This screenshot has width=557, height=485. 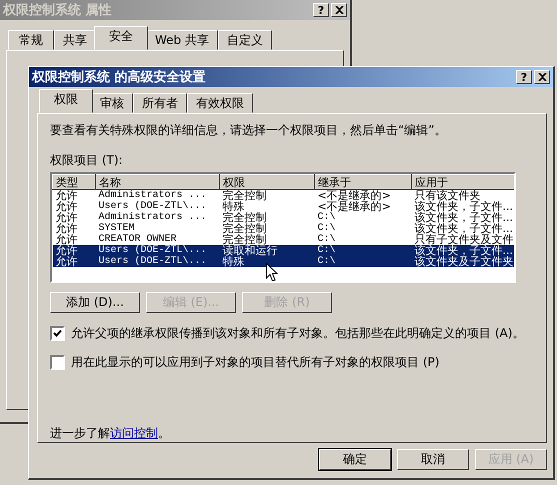 I want to click on table-cell: SYSTEM, so click(x=158, y=228).